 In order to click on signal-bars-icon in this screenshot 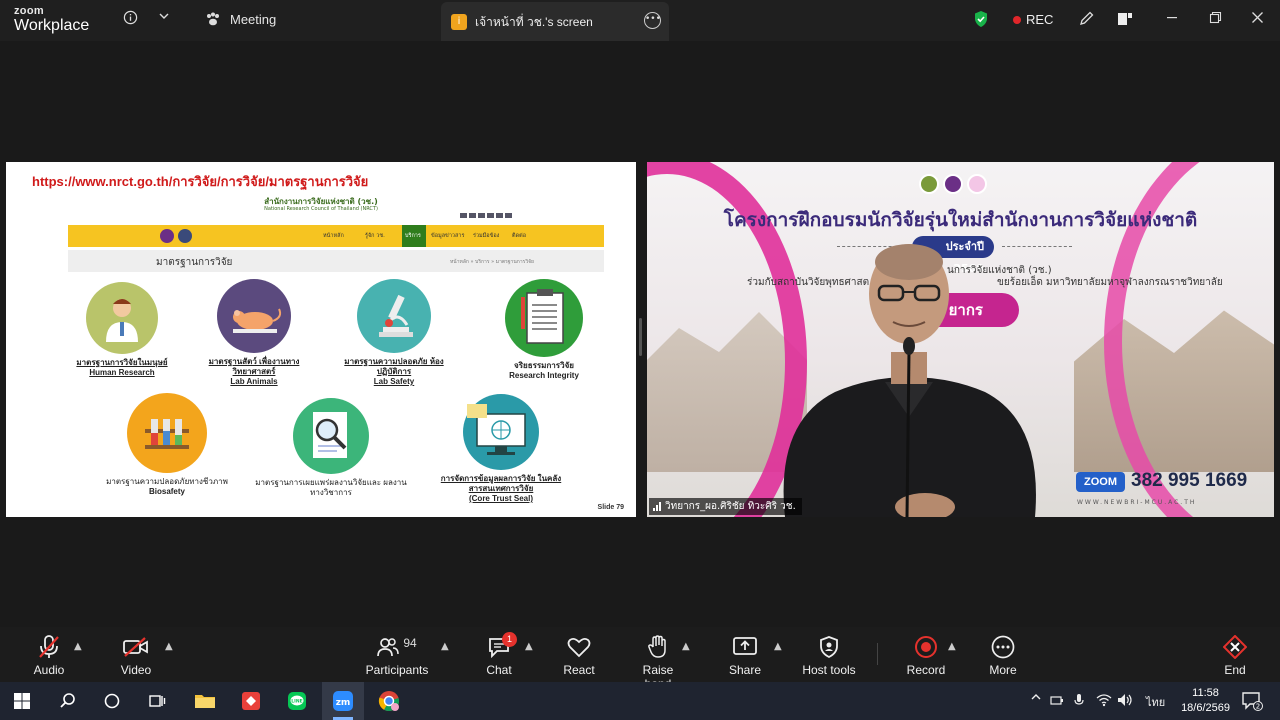, I will do `click(657, 506)`.